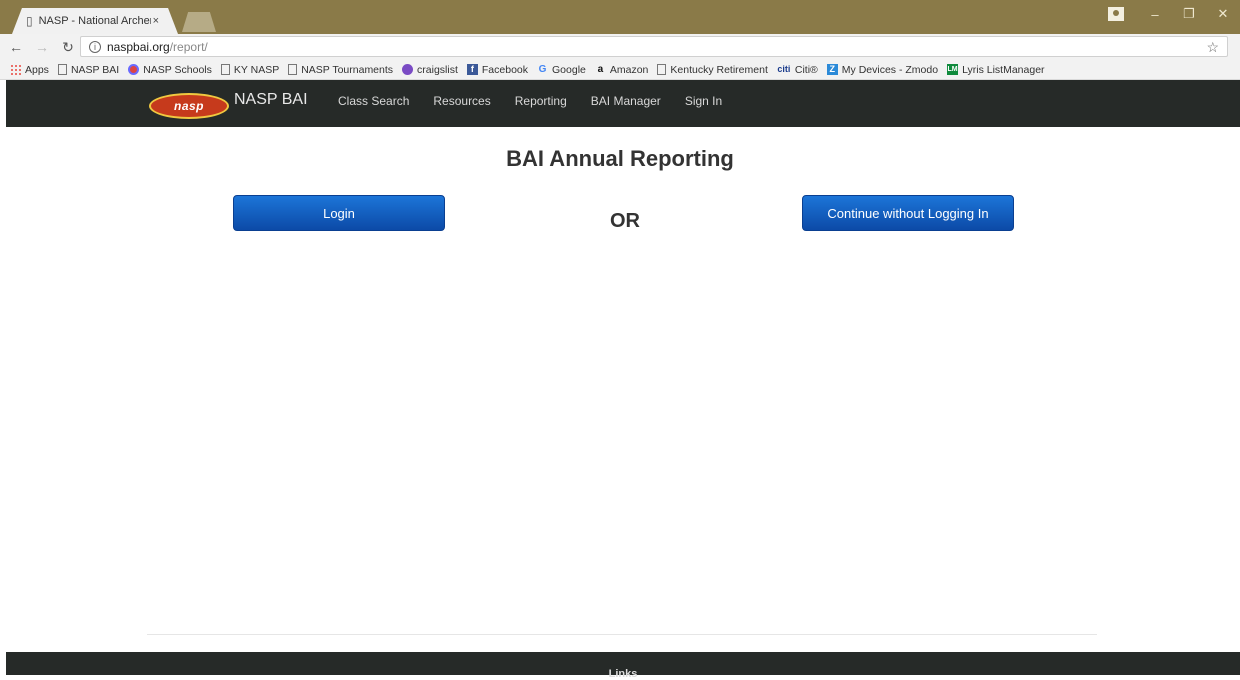 The width and height of the screenshot is (1240, 680). Describe the element at coordinates (1189, 14) in the screenshot. I see `restore-icon: ❐` at that location.